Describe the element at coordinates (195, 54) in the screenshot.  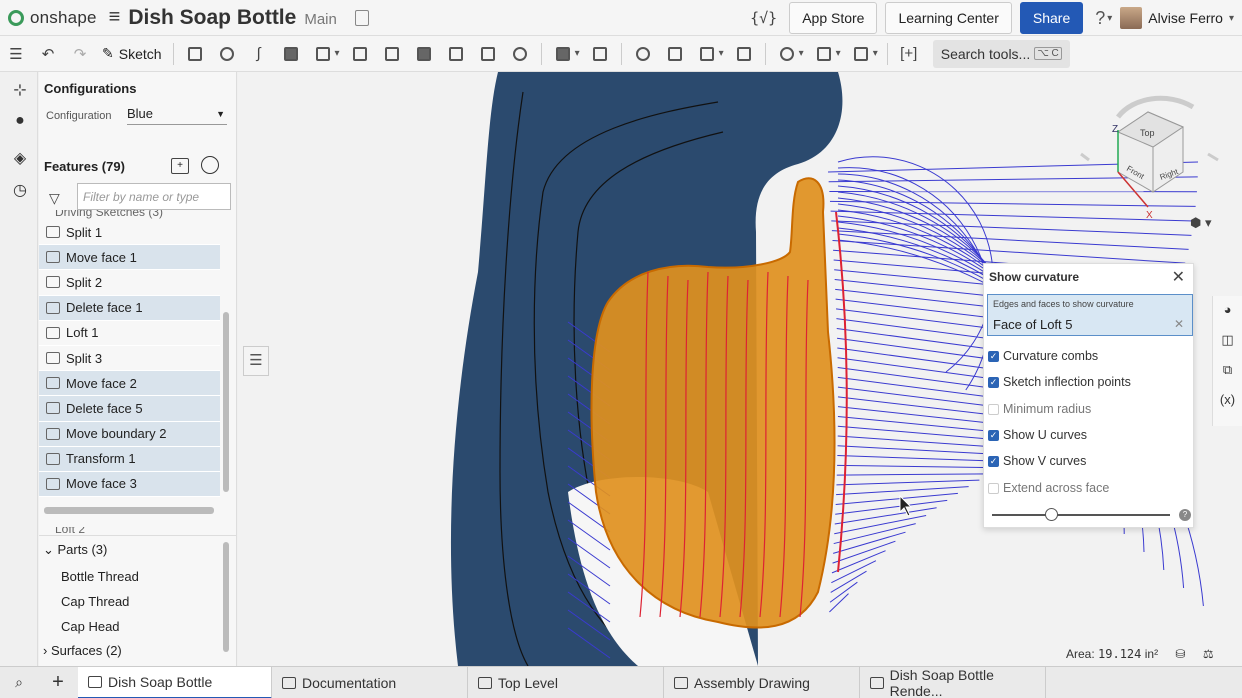
I see `extrude-icon` at that location.